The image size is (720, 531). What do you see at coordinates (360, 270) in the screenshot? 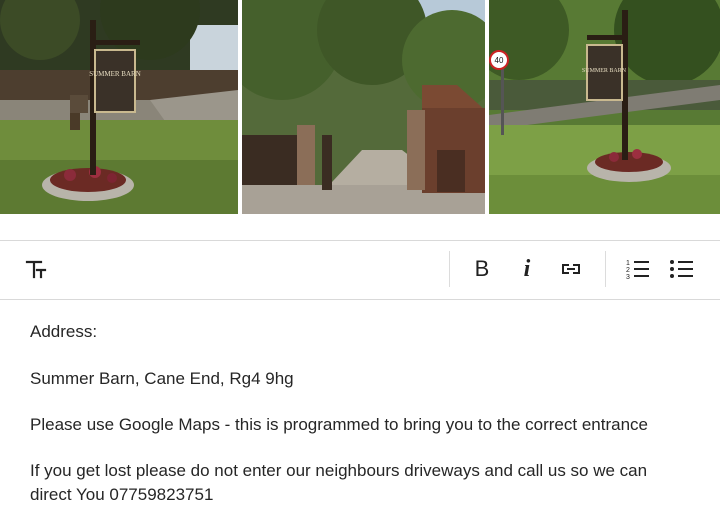
I see `formatting-toolbar: B i 1 2 3` at bounding box center [360, 270].